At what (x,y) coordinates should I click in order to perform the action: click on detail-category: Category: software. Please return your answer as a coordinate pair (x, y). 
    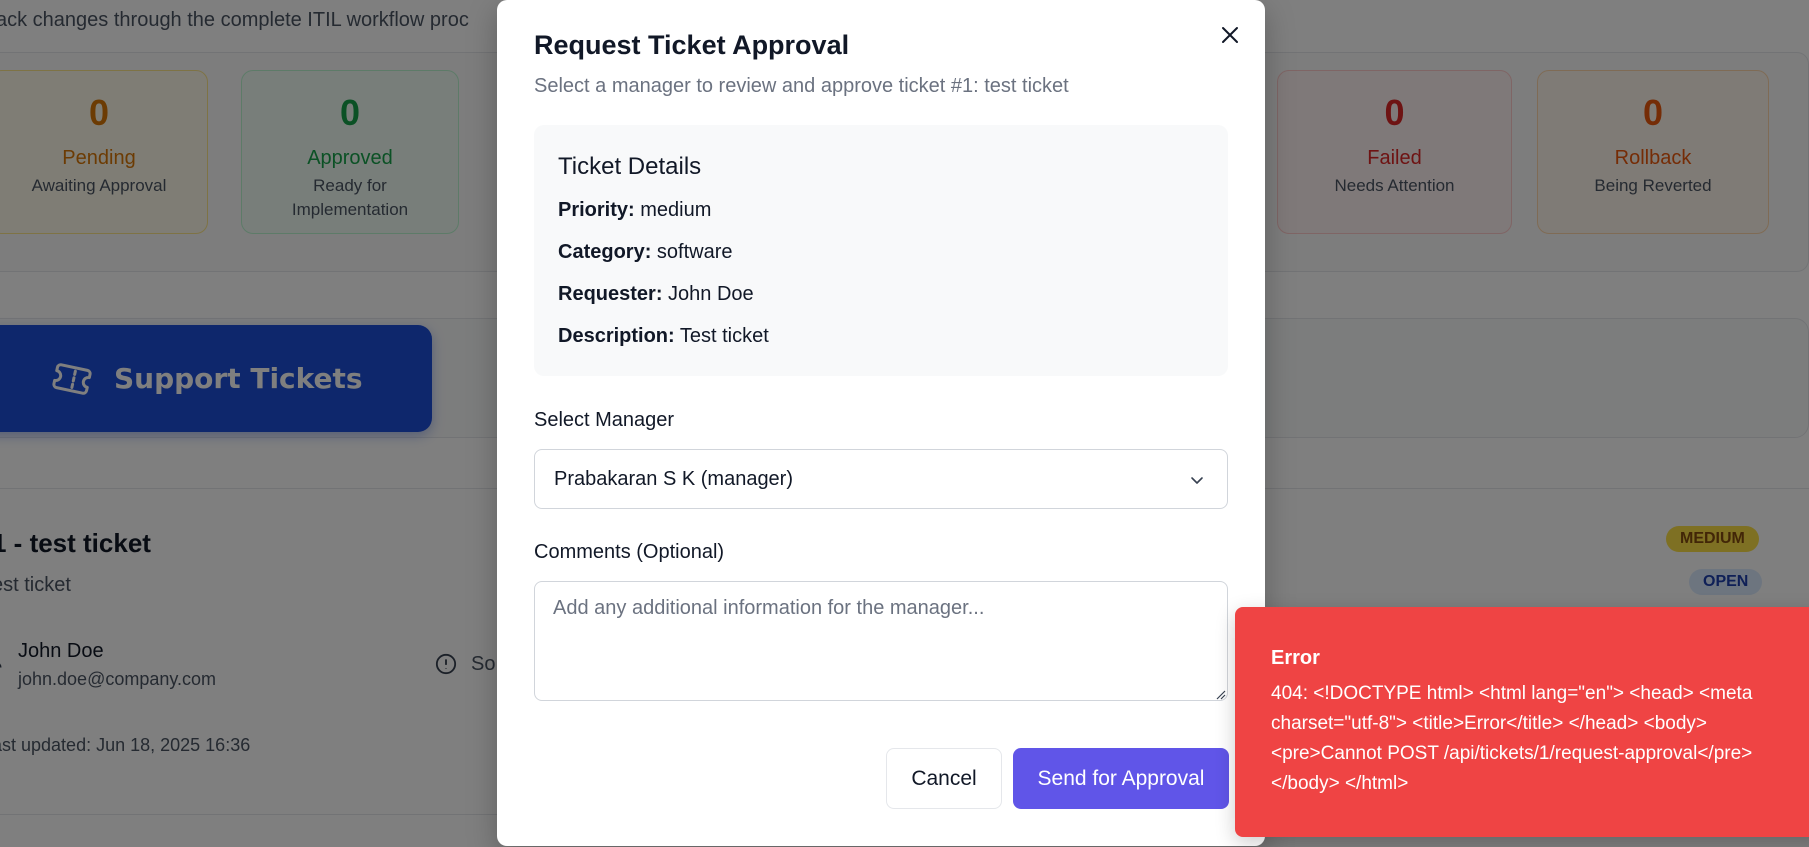
    Looking at the image, I should click on (645, 252).